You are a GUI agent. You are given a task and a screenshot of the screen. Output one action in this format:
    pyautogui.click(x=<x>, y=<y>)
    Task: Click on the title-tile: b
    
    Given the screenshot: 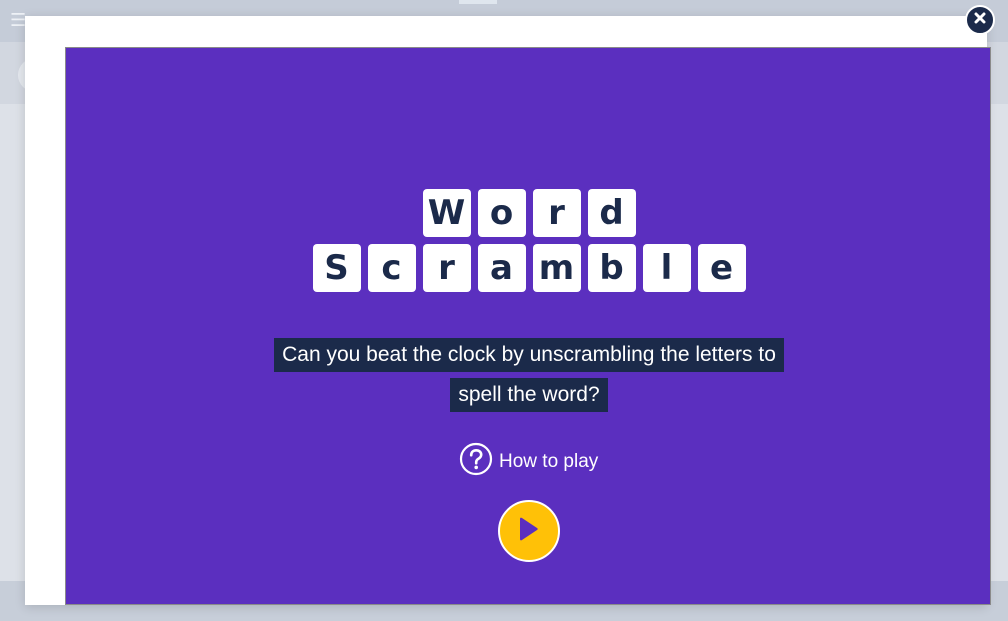 What is the action you would take?
    pyautogui.click(x=611, y=268)
    